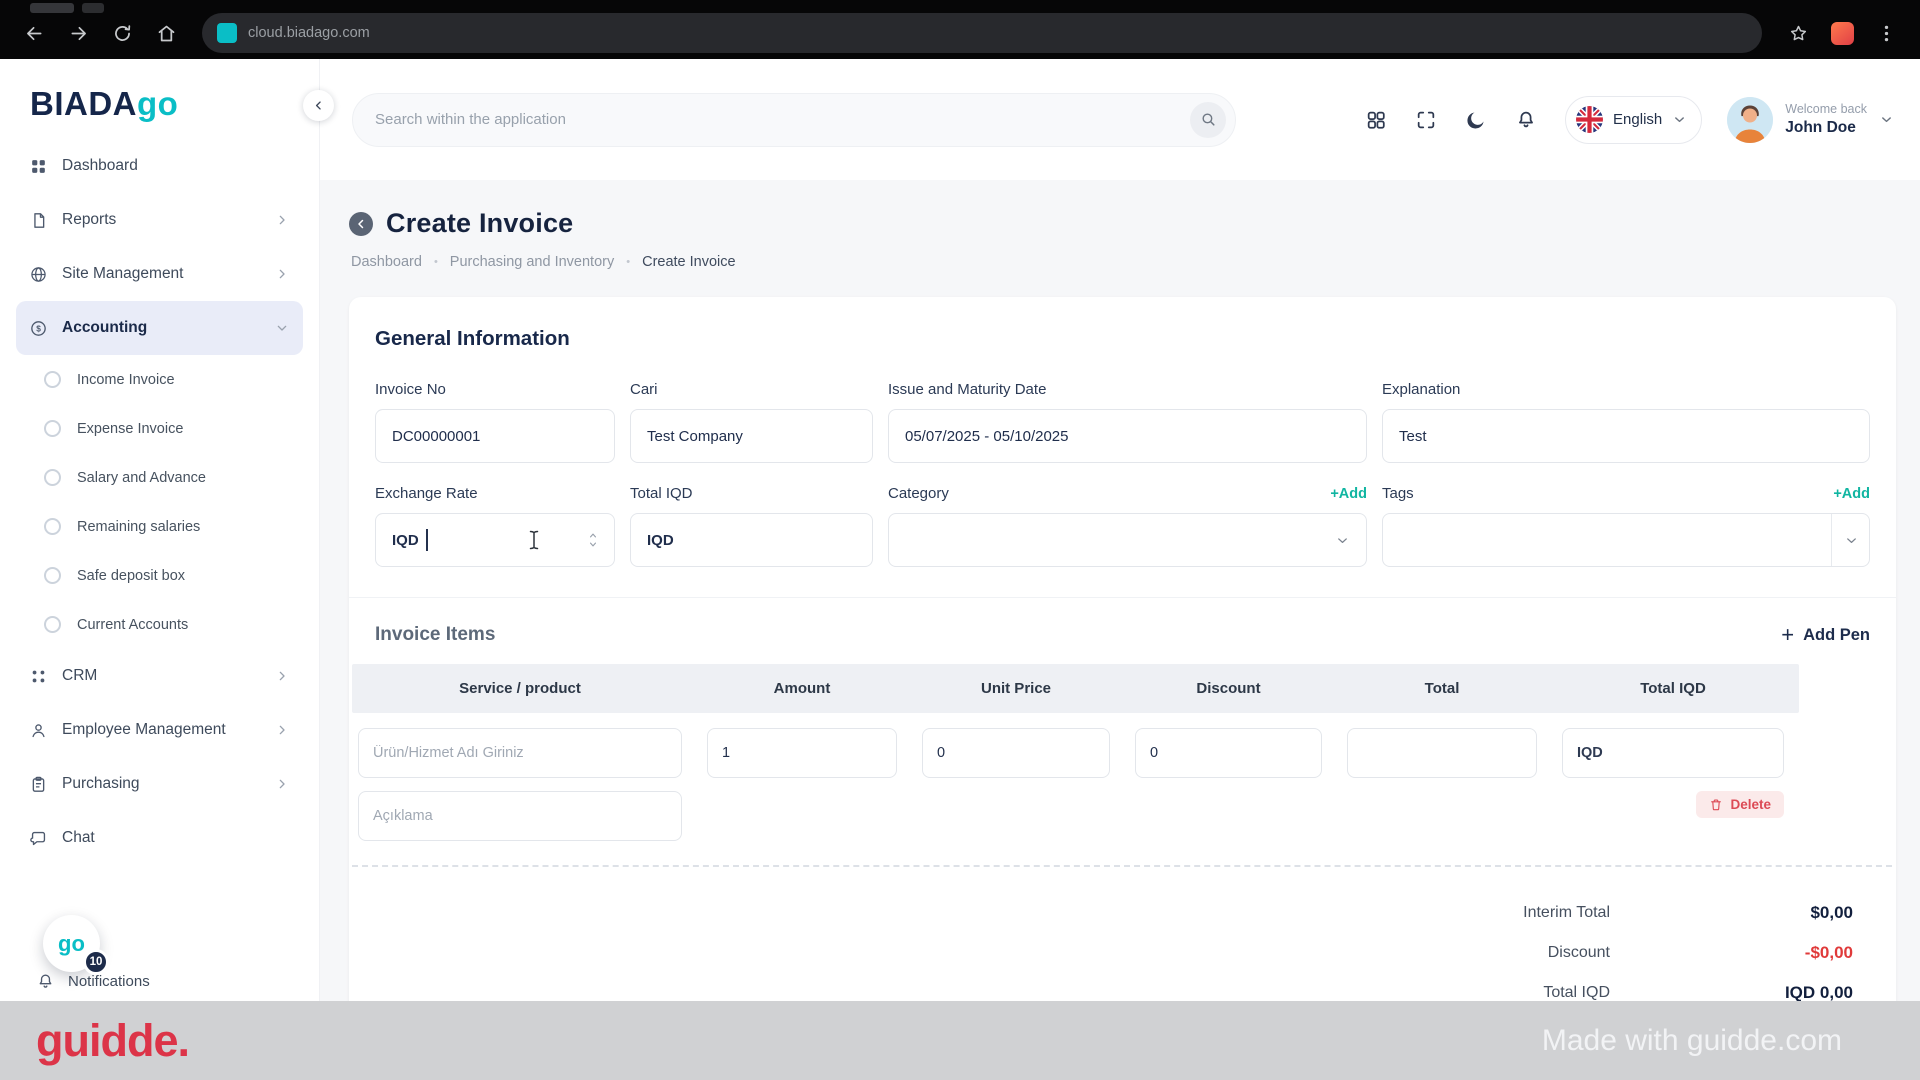 This screenshot has width=1920, height=1080. I want to click on cari-label: Cari, so click(644, 389).